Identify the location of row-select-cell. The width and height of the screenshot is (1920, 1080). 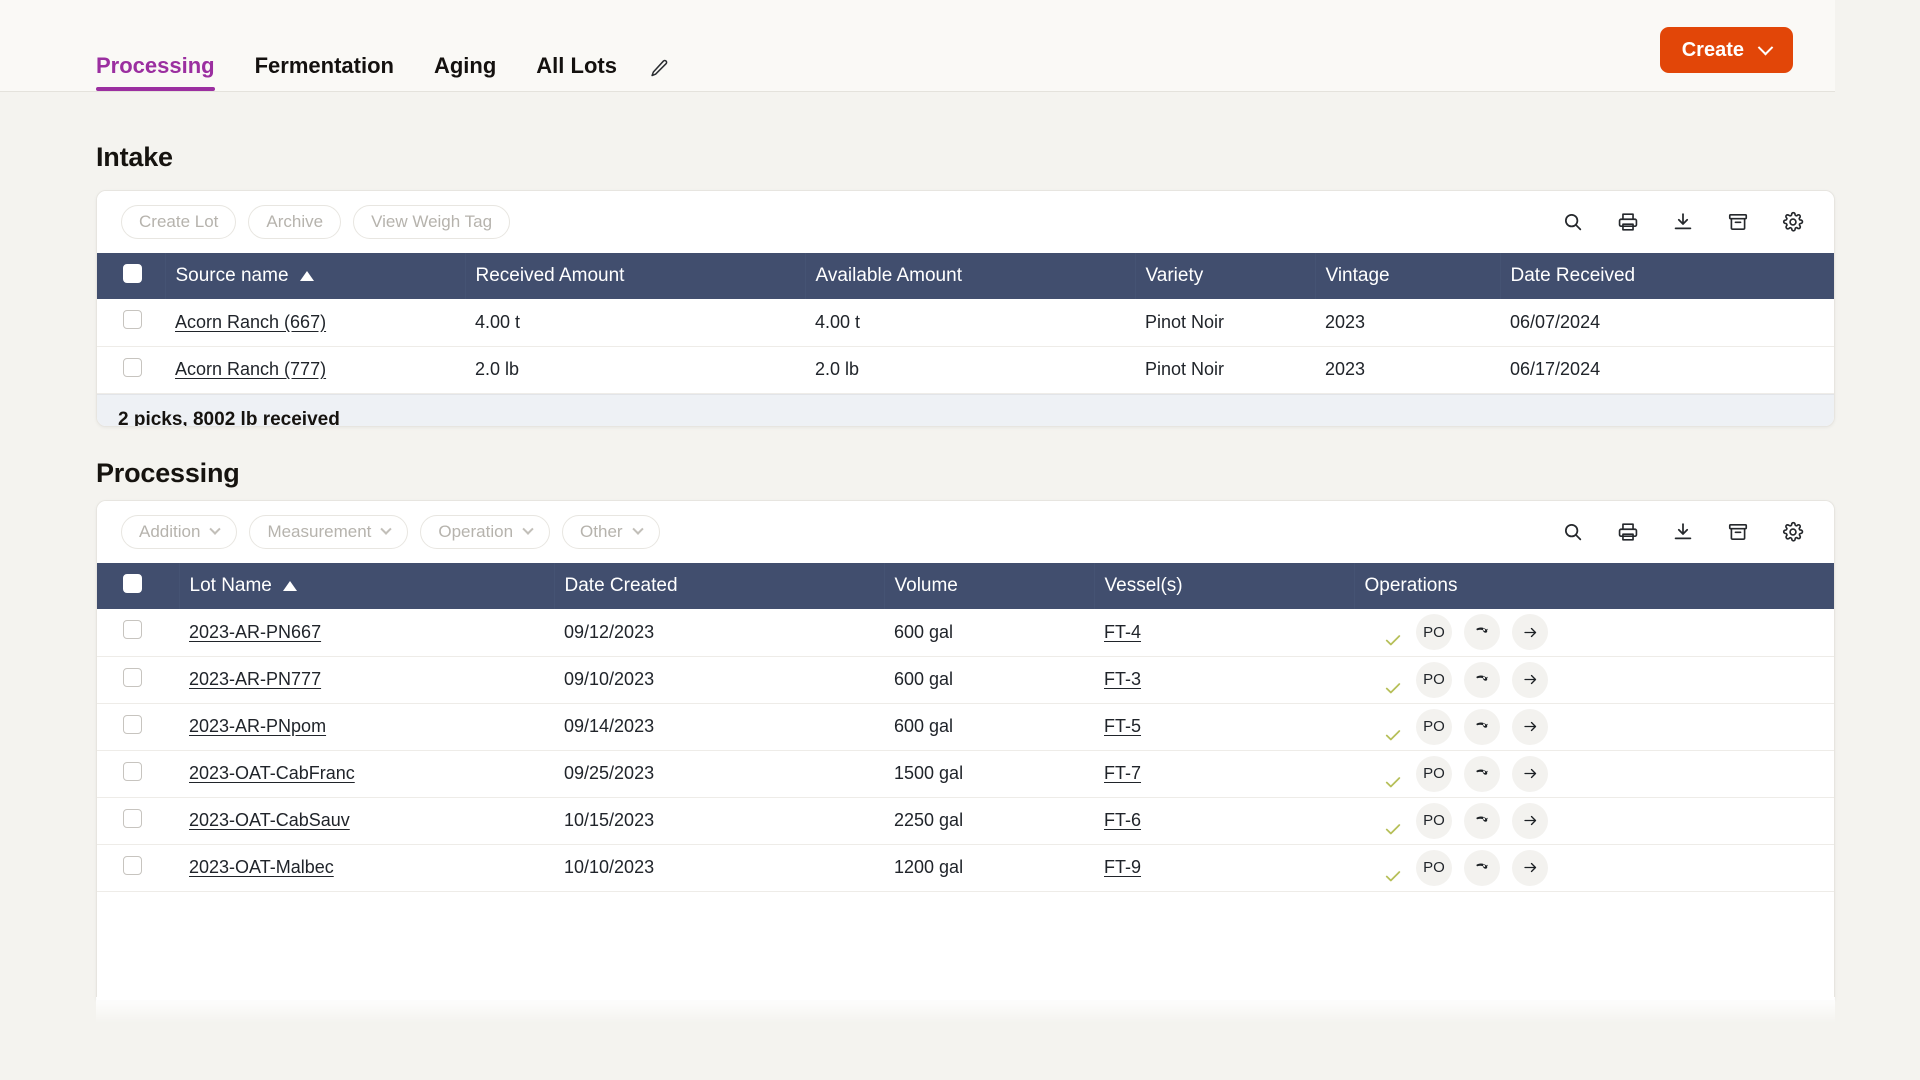
(138, 633).